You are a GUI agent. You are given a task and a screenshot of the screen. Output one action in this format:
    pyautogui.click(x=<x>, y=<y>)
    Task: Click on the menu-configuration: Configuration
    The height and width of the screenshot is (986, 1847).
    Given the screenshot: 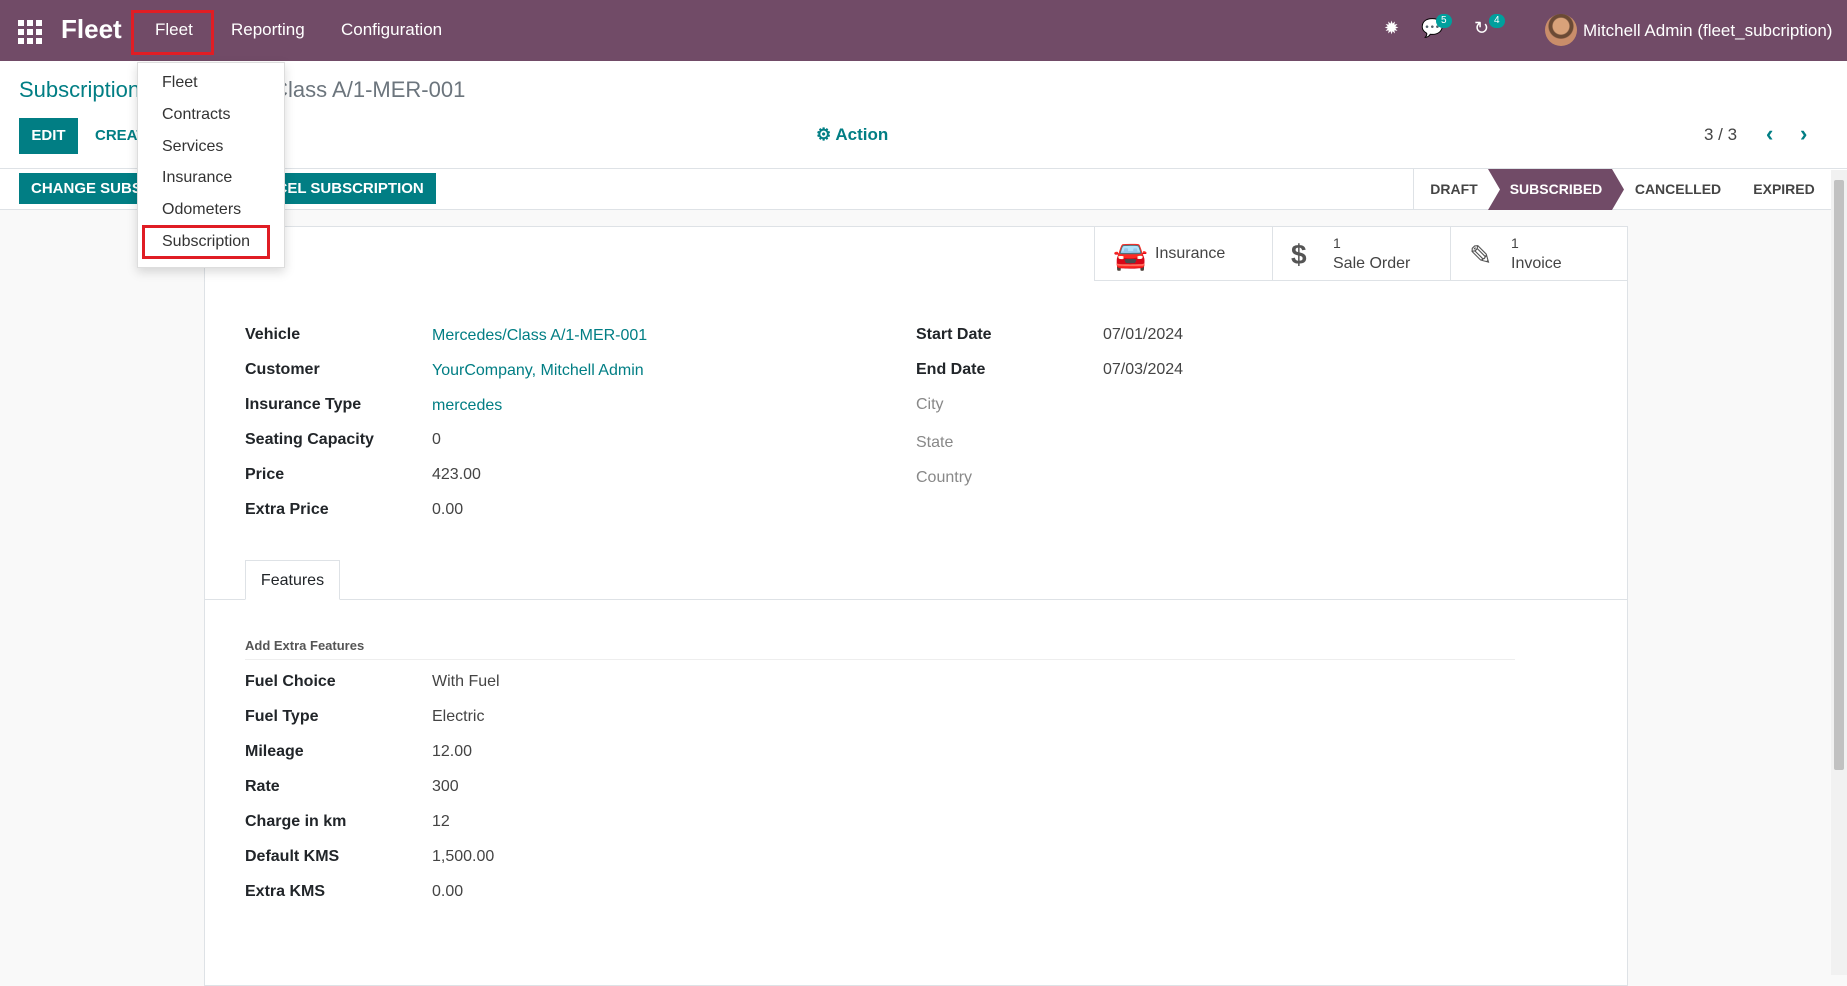 What is the action you would take?
    pyautogui.click(x=391, y=30)
    